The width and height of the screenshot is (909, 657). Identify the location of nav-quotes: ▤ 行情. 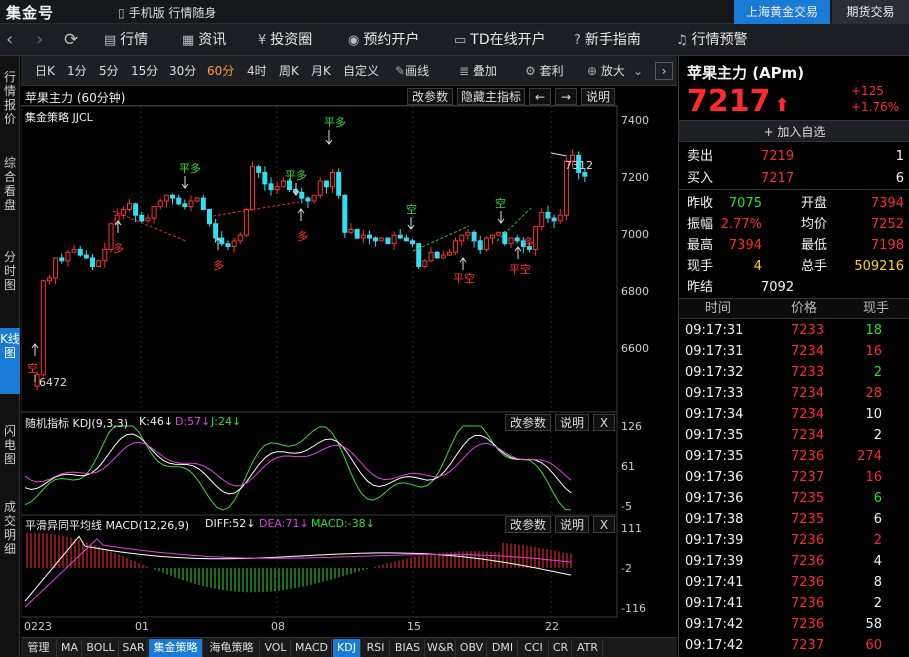
(126, 40).